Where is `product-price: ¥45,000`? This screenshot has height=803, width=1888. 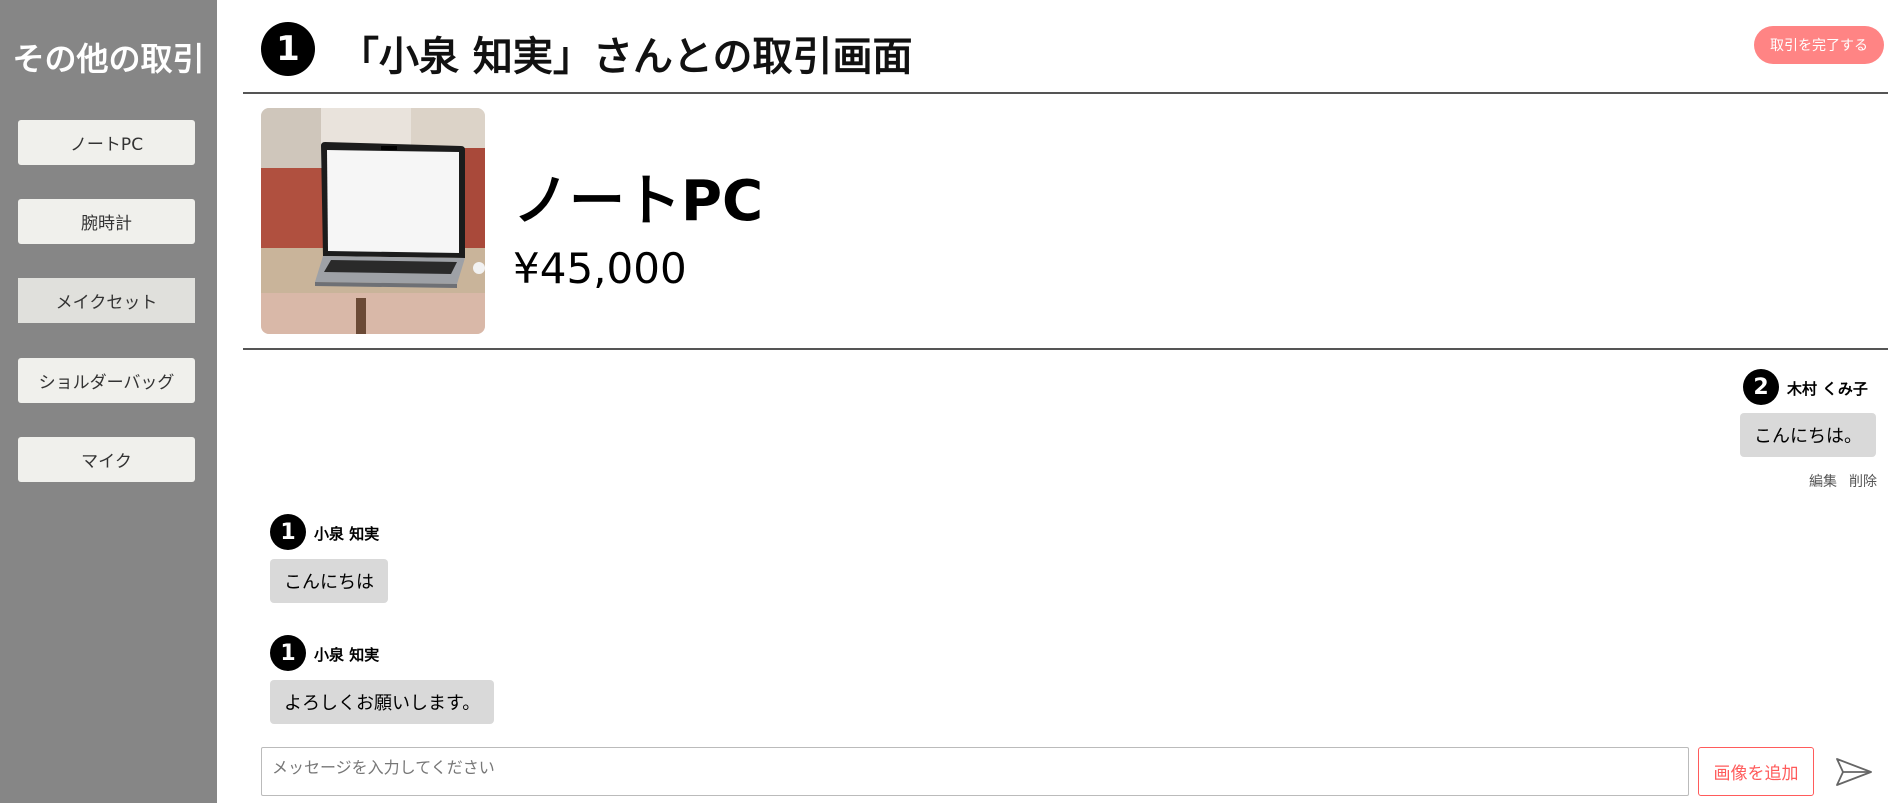
product-price: ¥45,000 is located at coordinates (600, 268).